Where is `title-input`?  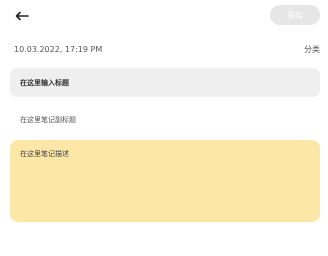
title-input is located at coordinates (165, 82).